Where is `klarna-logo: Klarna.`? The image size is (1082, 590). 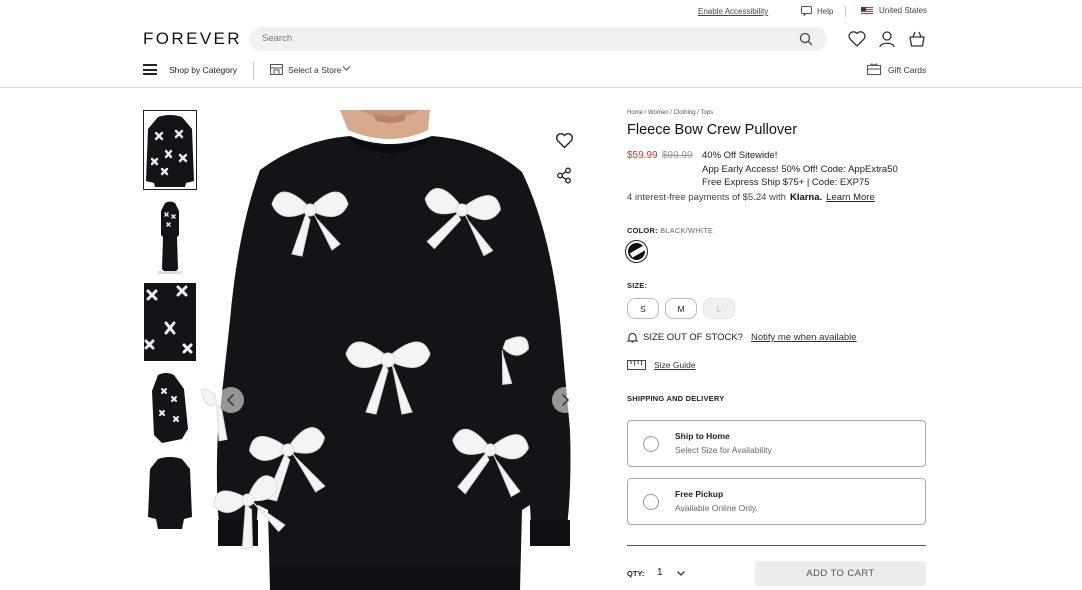
klarna-logo: Klarna. is located at coordinates (806, 197).